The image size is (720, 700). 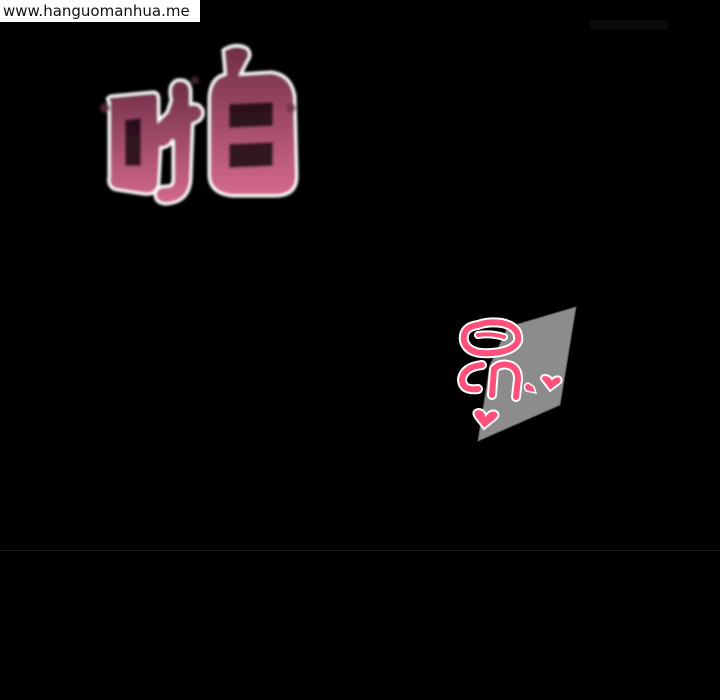 I want to click on sound-effect-moan-icon, so click(x=515, y=375).